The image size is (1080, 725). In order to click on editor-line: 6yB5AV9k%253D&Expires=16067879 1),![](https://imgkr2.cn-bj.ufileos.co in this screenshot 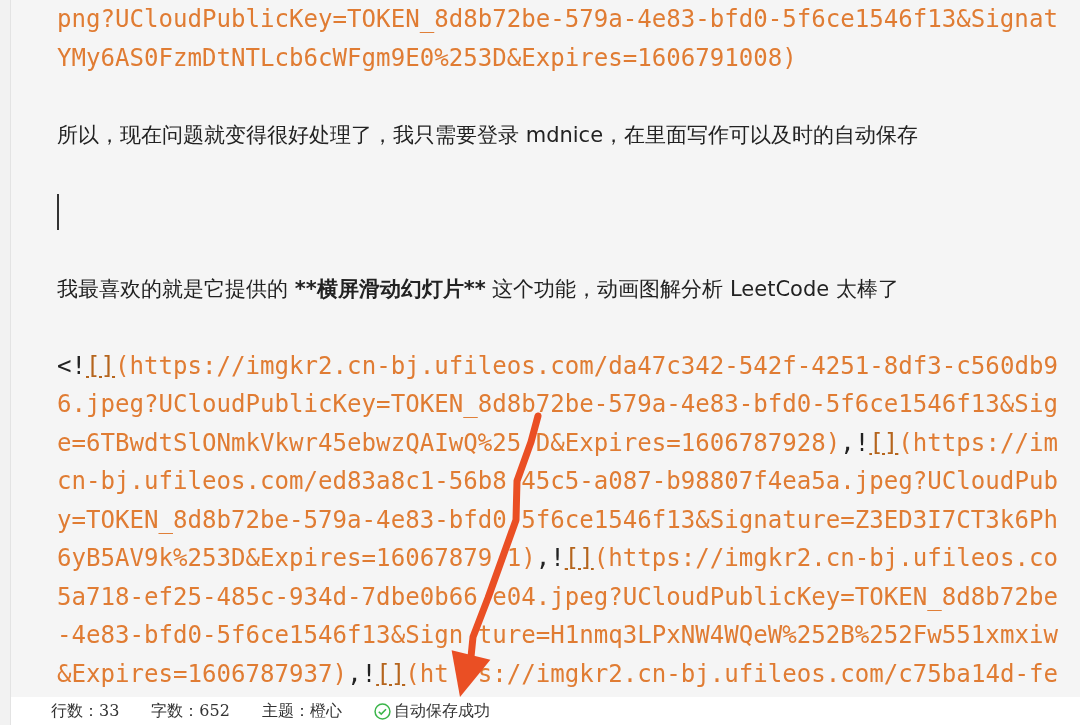, I will do `click(558, 558)`.